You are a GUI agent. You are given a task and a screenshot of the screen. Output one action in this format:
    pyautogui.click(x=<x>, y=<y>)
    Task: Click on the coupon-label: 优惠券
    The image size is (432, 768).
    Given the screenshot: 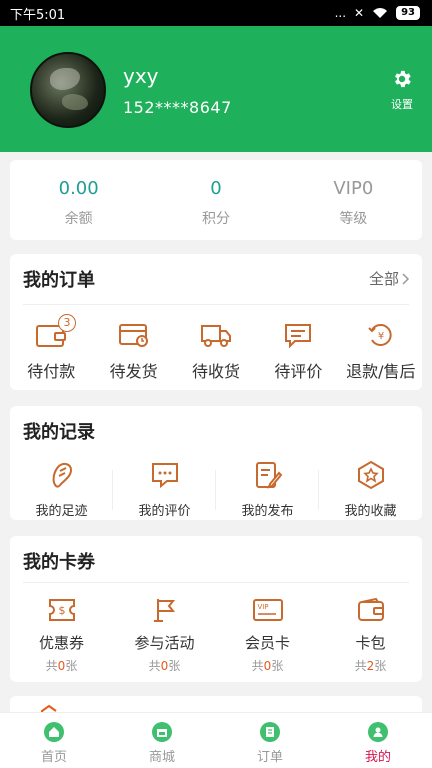 What is the action you would take?
    pyautogui.click(x=61, y=643)
    